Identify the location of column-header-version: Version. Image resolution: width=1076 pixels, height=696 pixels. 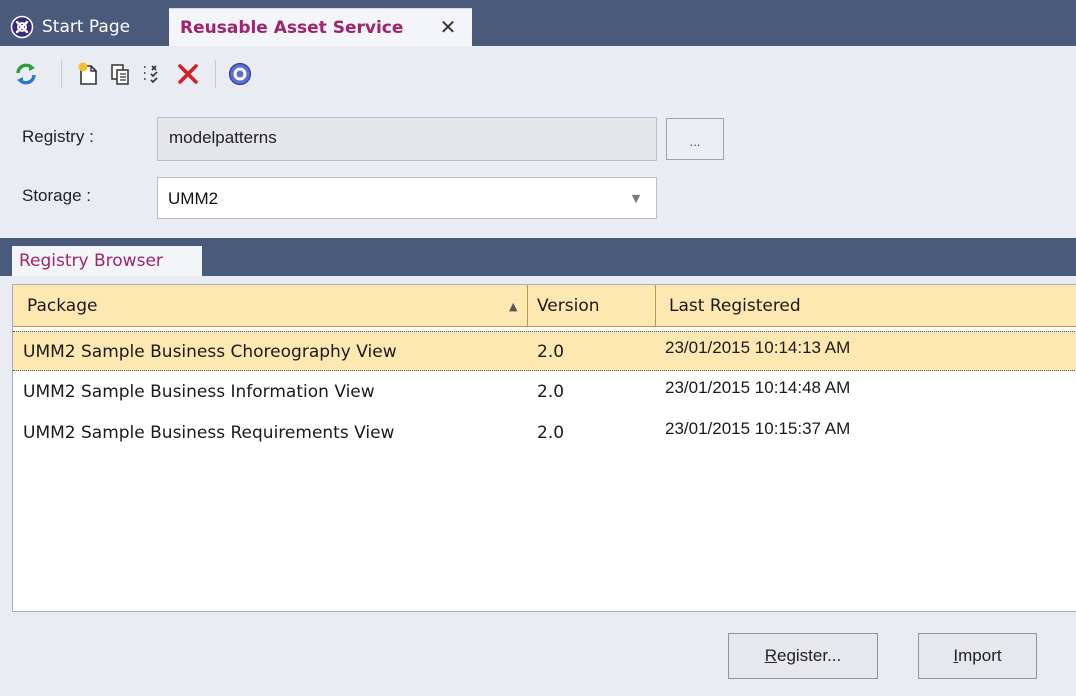
(568, 306).